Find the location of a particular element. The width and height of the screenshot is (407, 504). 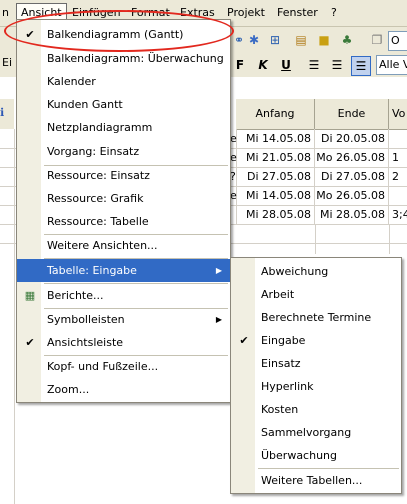

menu-item-label: Kalender is located at coordinates (71, 81).